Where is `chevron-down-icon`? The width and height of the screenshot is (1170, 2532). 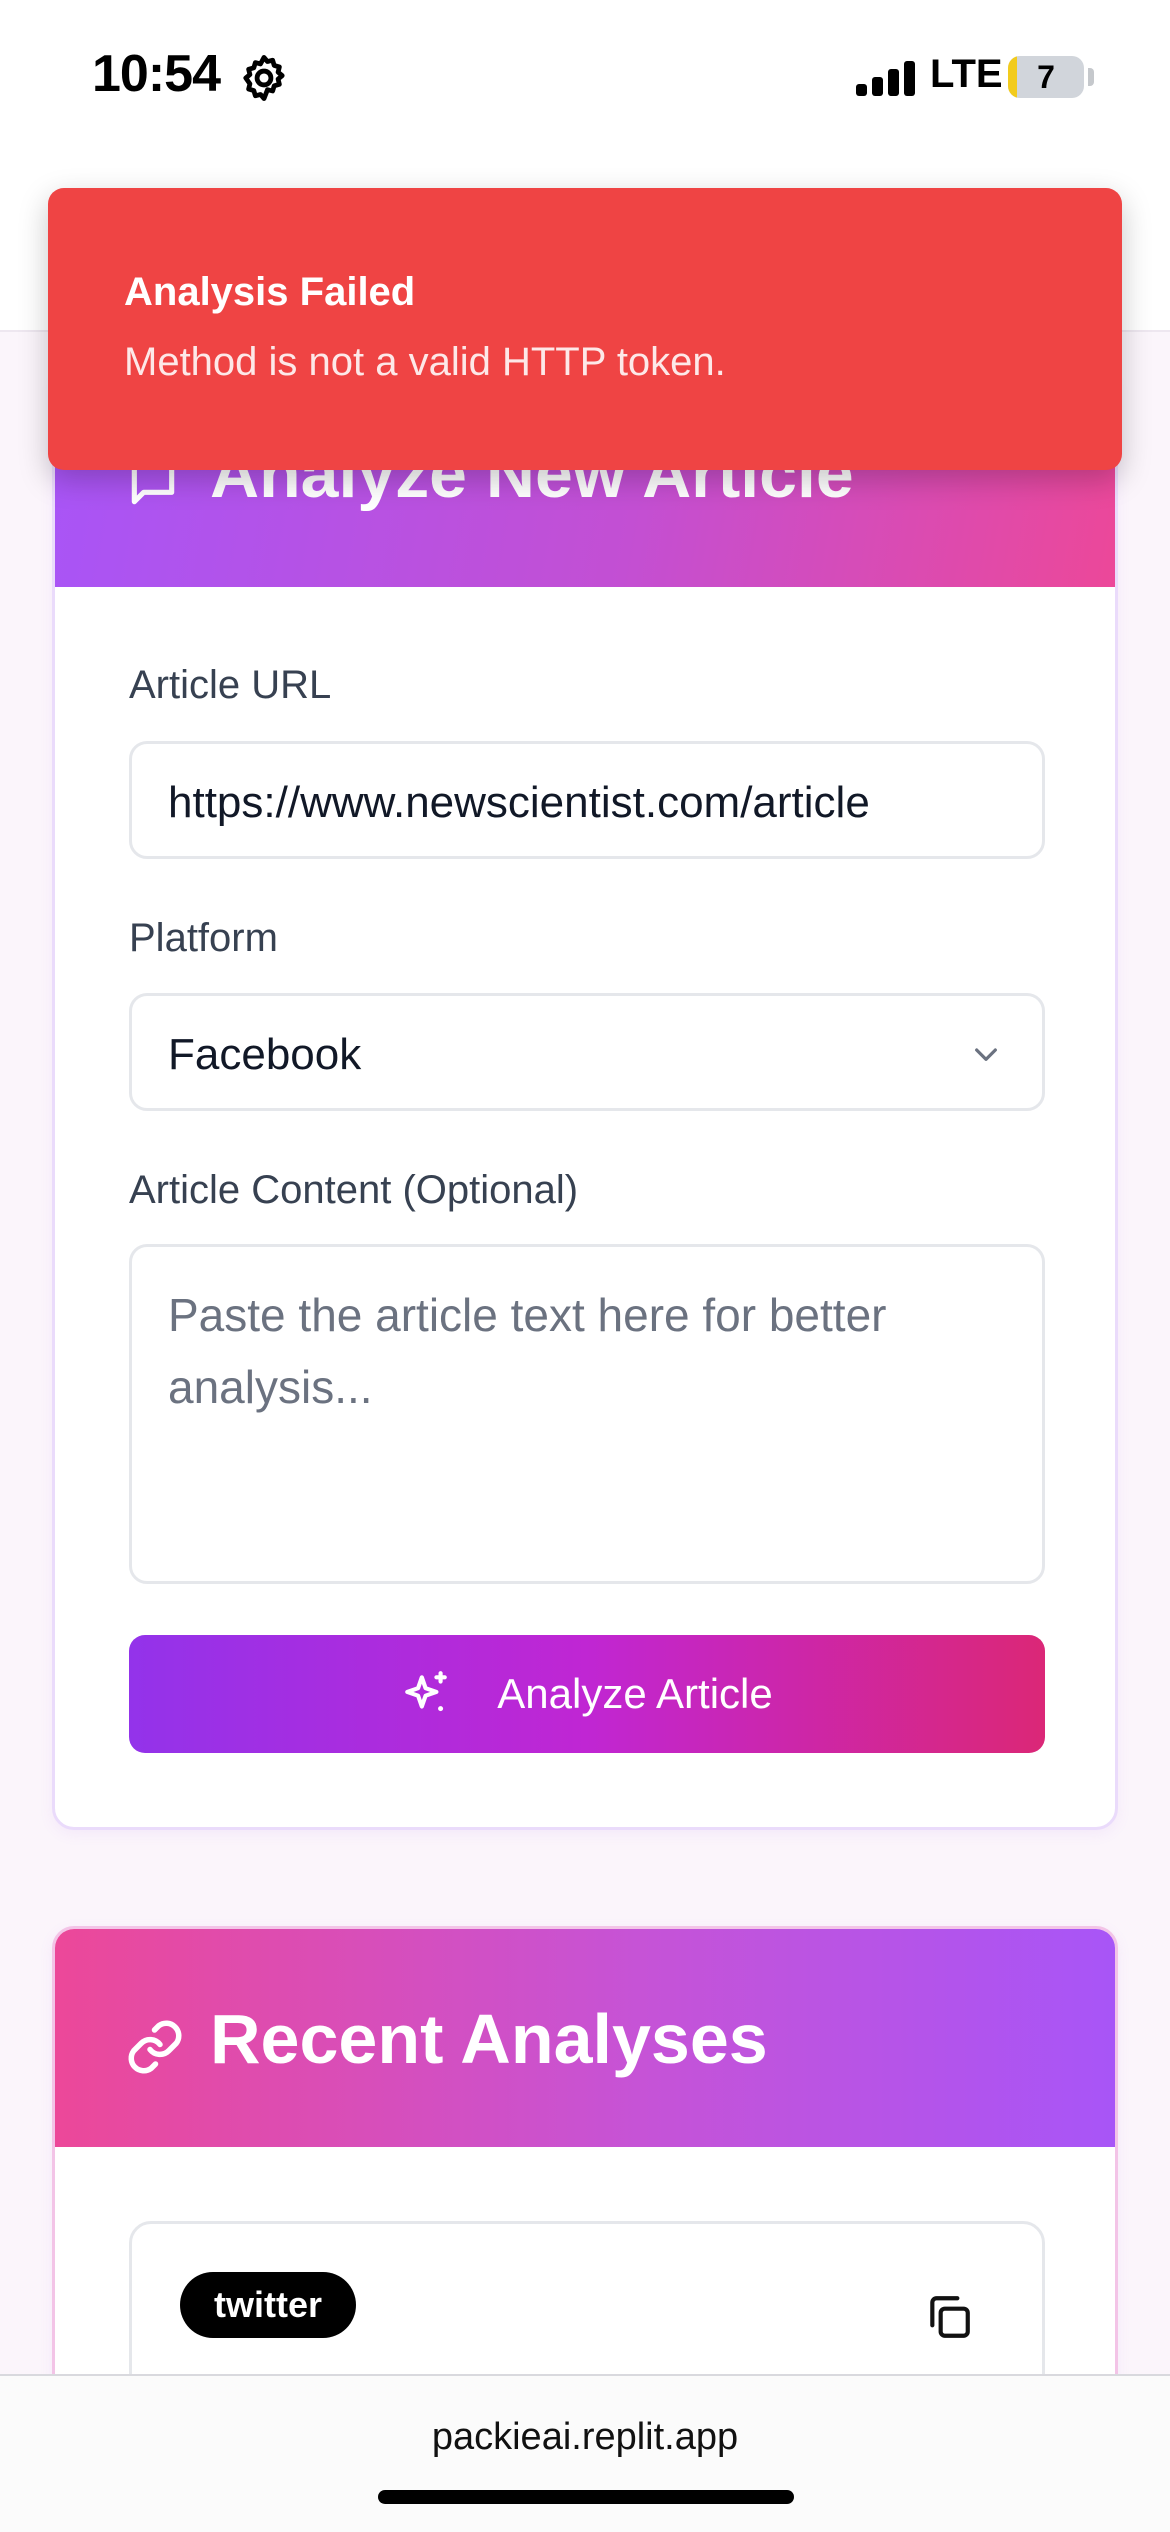
chevron-down-icon is located at coordinates (986, 1054).